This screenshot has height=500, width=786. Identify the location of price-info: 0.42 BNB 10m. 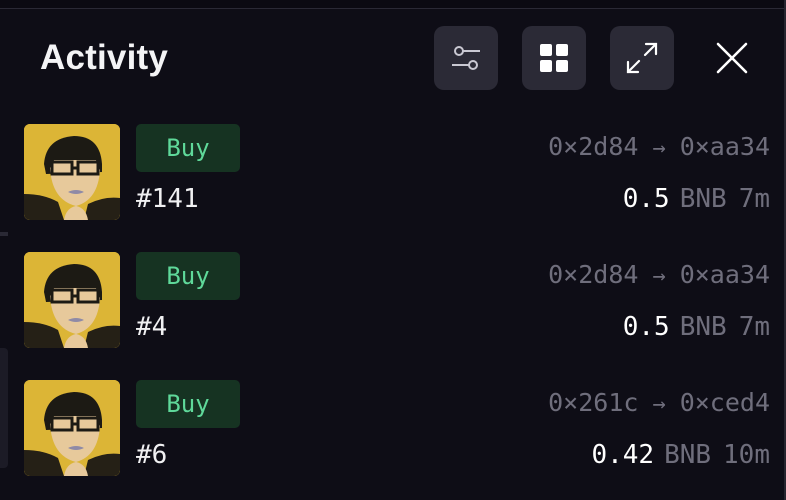
(680, 455).